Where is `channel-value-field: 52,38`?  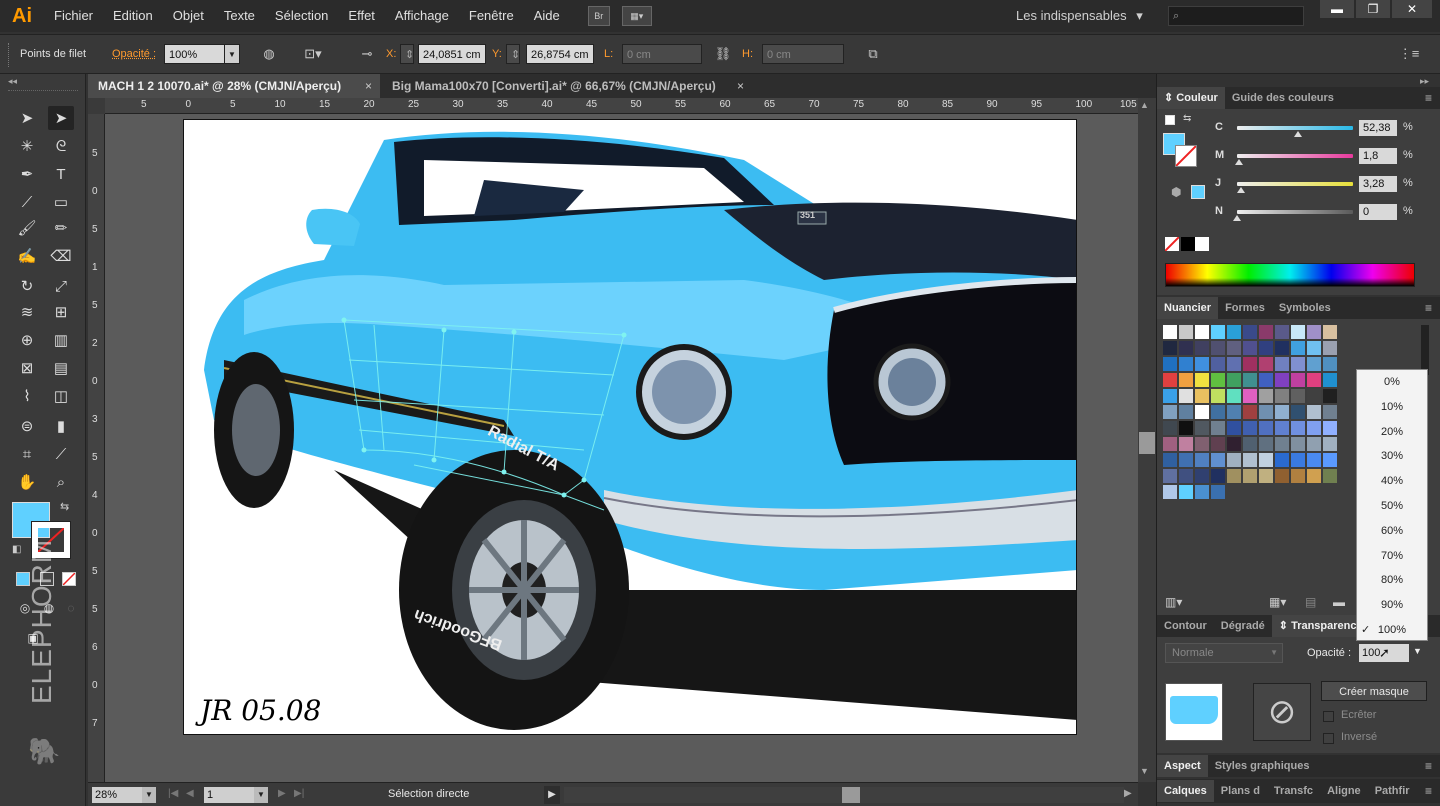
channel-value-field: 52,38 is located at coordinates (1378, 128).